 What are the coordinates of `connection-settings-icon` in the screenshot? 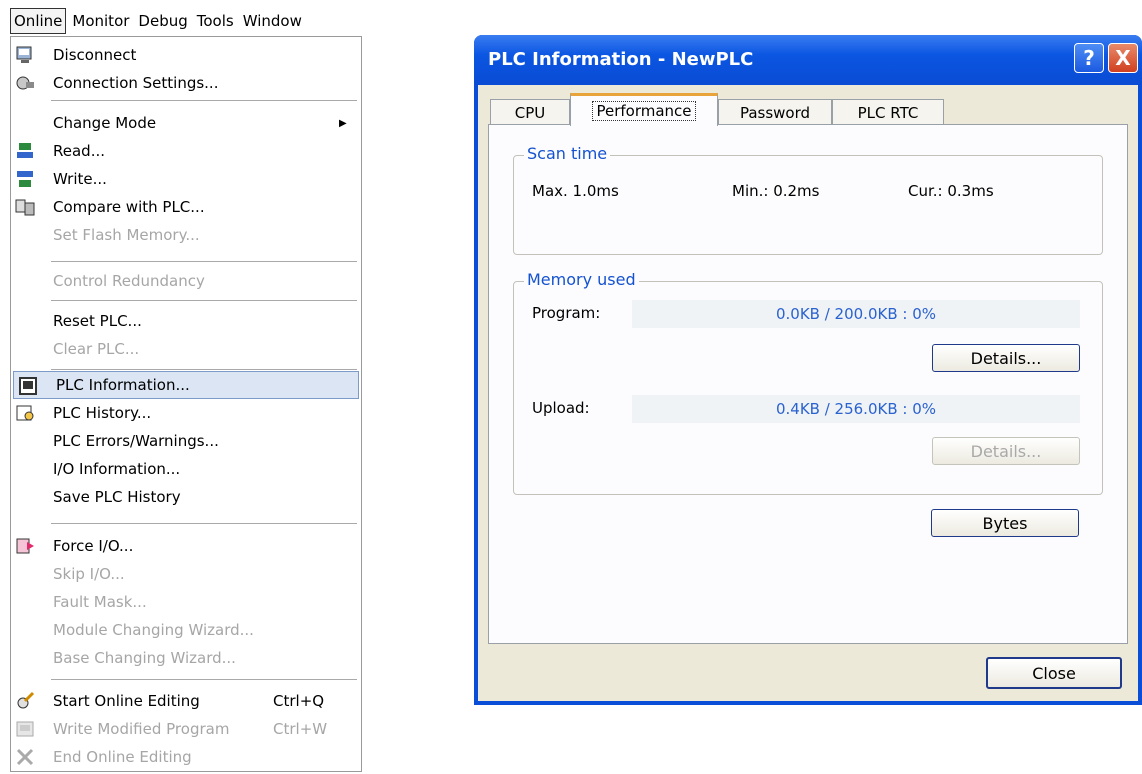 It's located at (25, 83).